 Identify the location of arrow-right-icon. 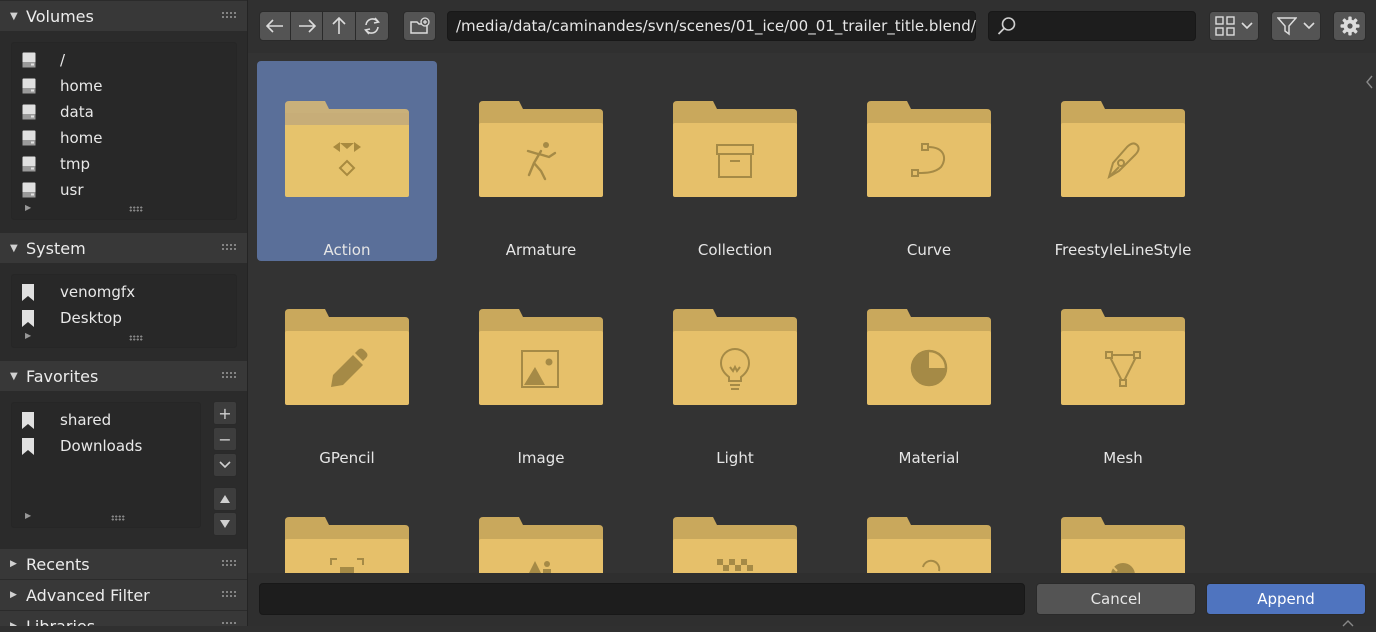
(307, 26).